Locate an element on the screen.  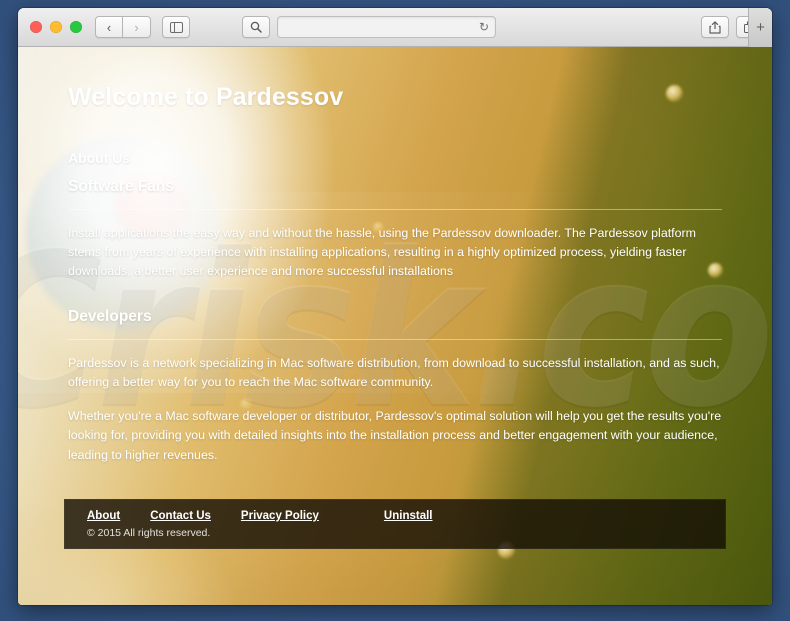
new-tab-button: + is located at coordinates (760, 27).